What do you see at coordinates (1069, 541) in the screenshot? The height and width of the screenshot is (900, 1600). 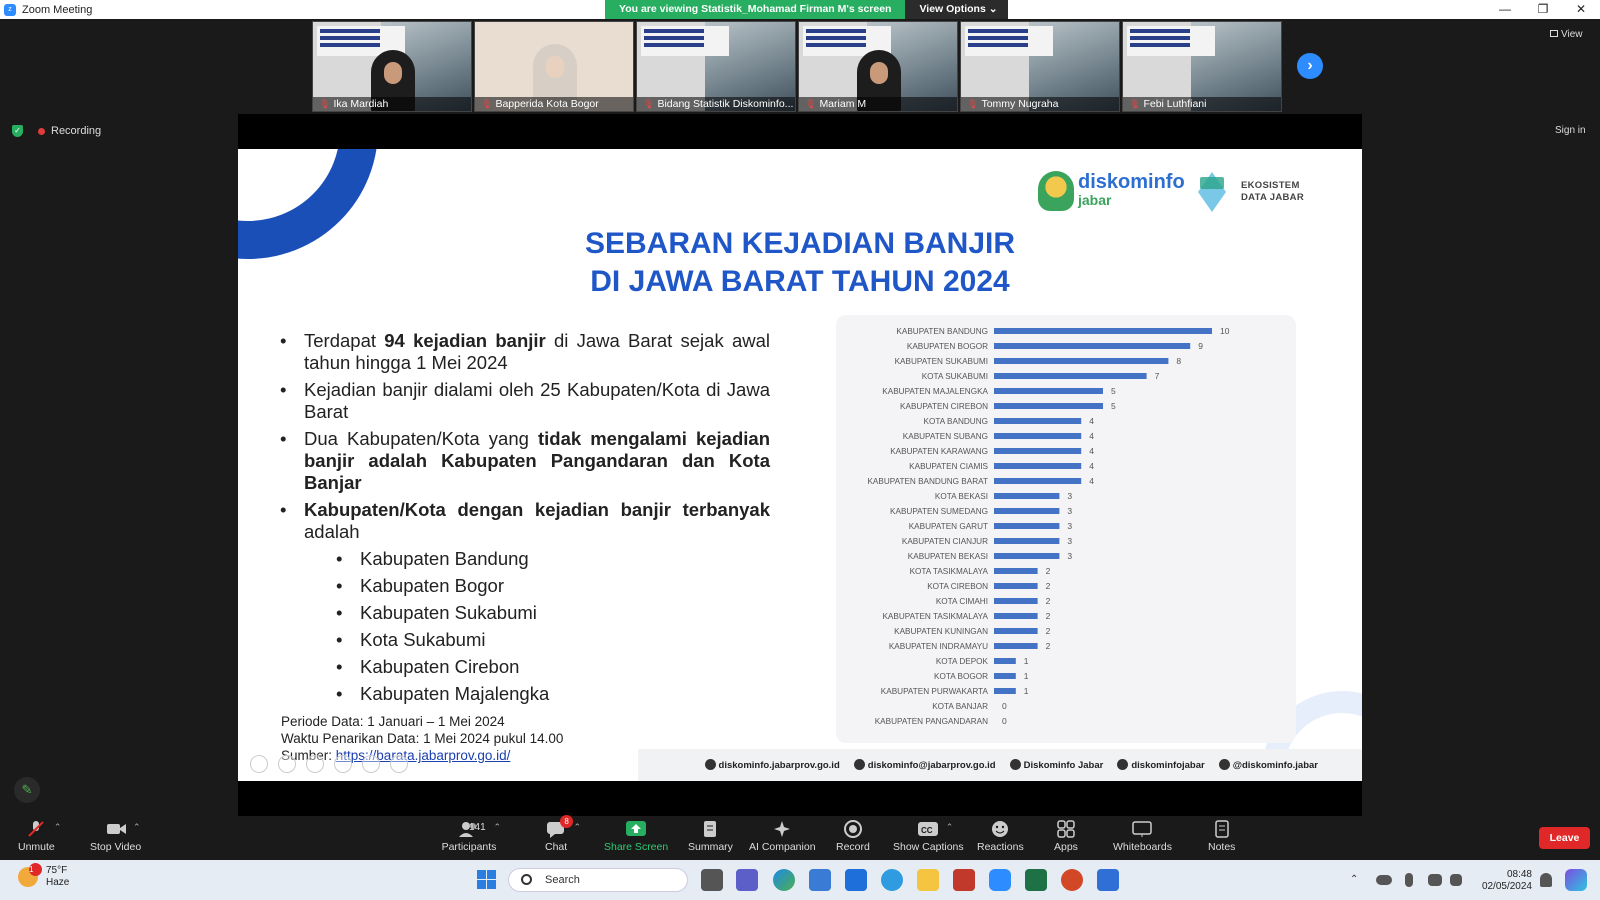 I see `bar-value-label: 3` at bounding box center [1069, 541].